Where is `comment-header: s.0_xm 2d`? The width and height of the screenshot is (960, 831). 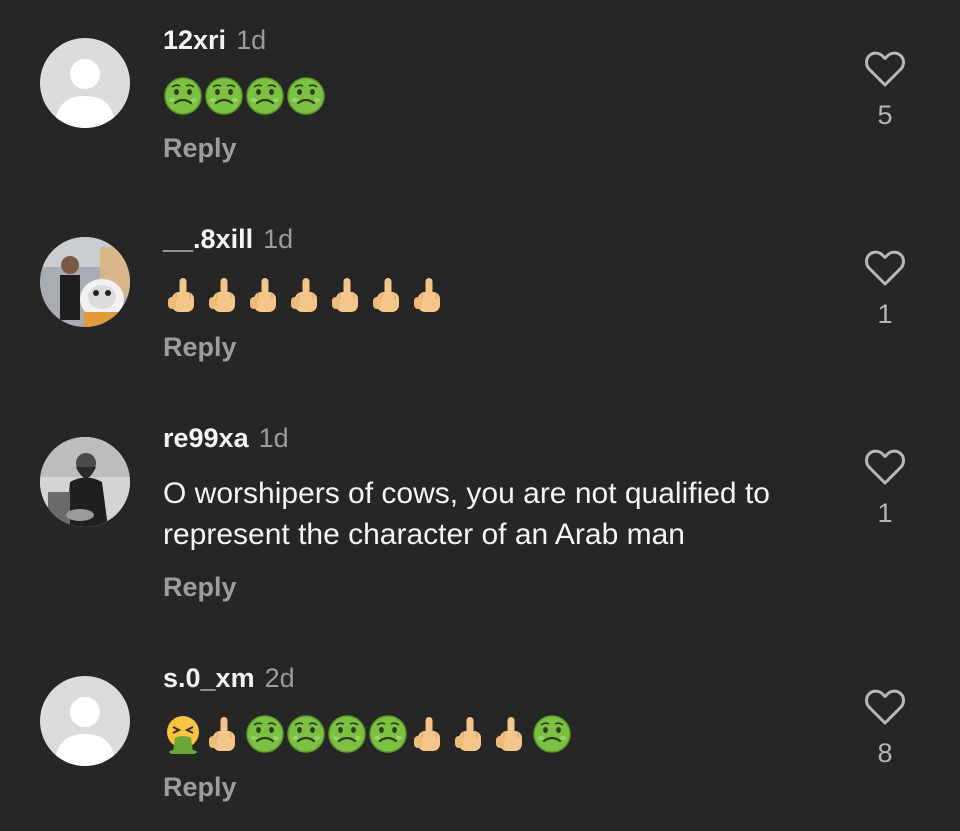 comment-header: s.0_xm 2d is located at coordinates (229, 678).